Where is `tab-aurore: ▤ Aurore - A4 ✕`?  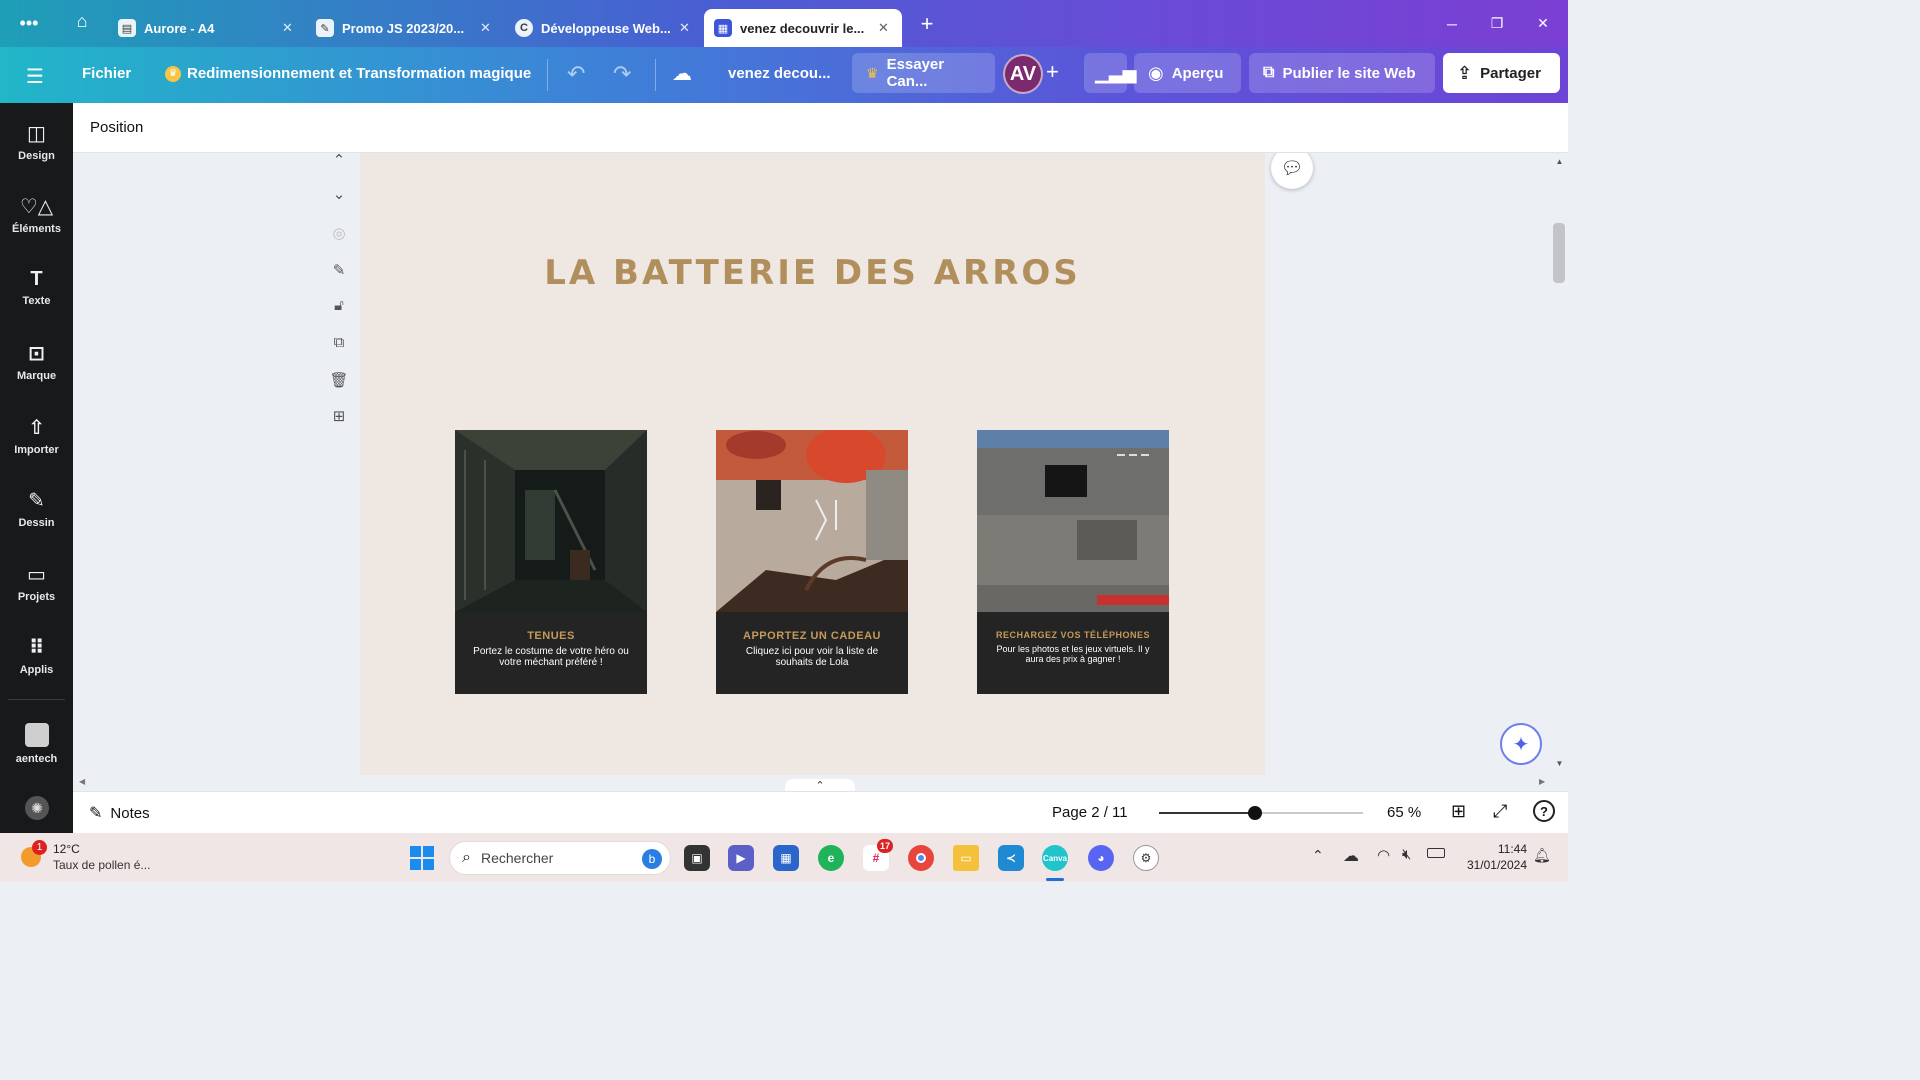
tab-aurore: ▤ Aurore - A4 ✕ is located at coordinates (206, 28).